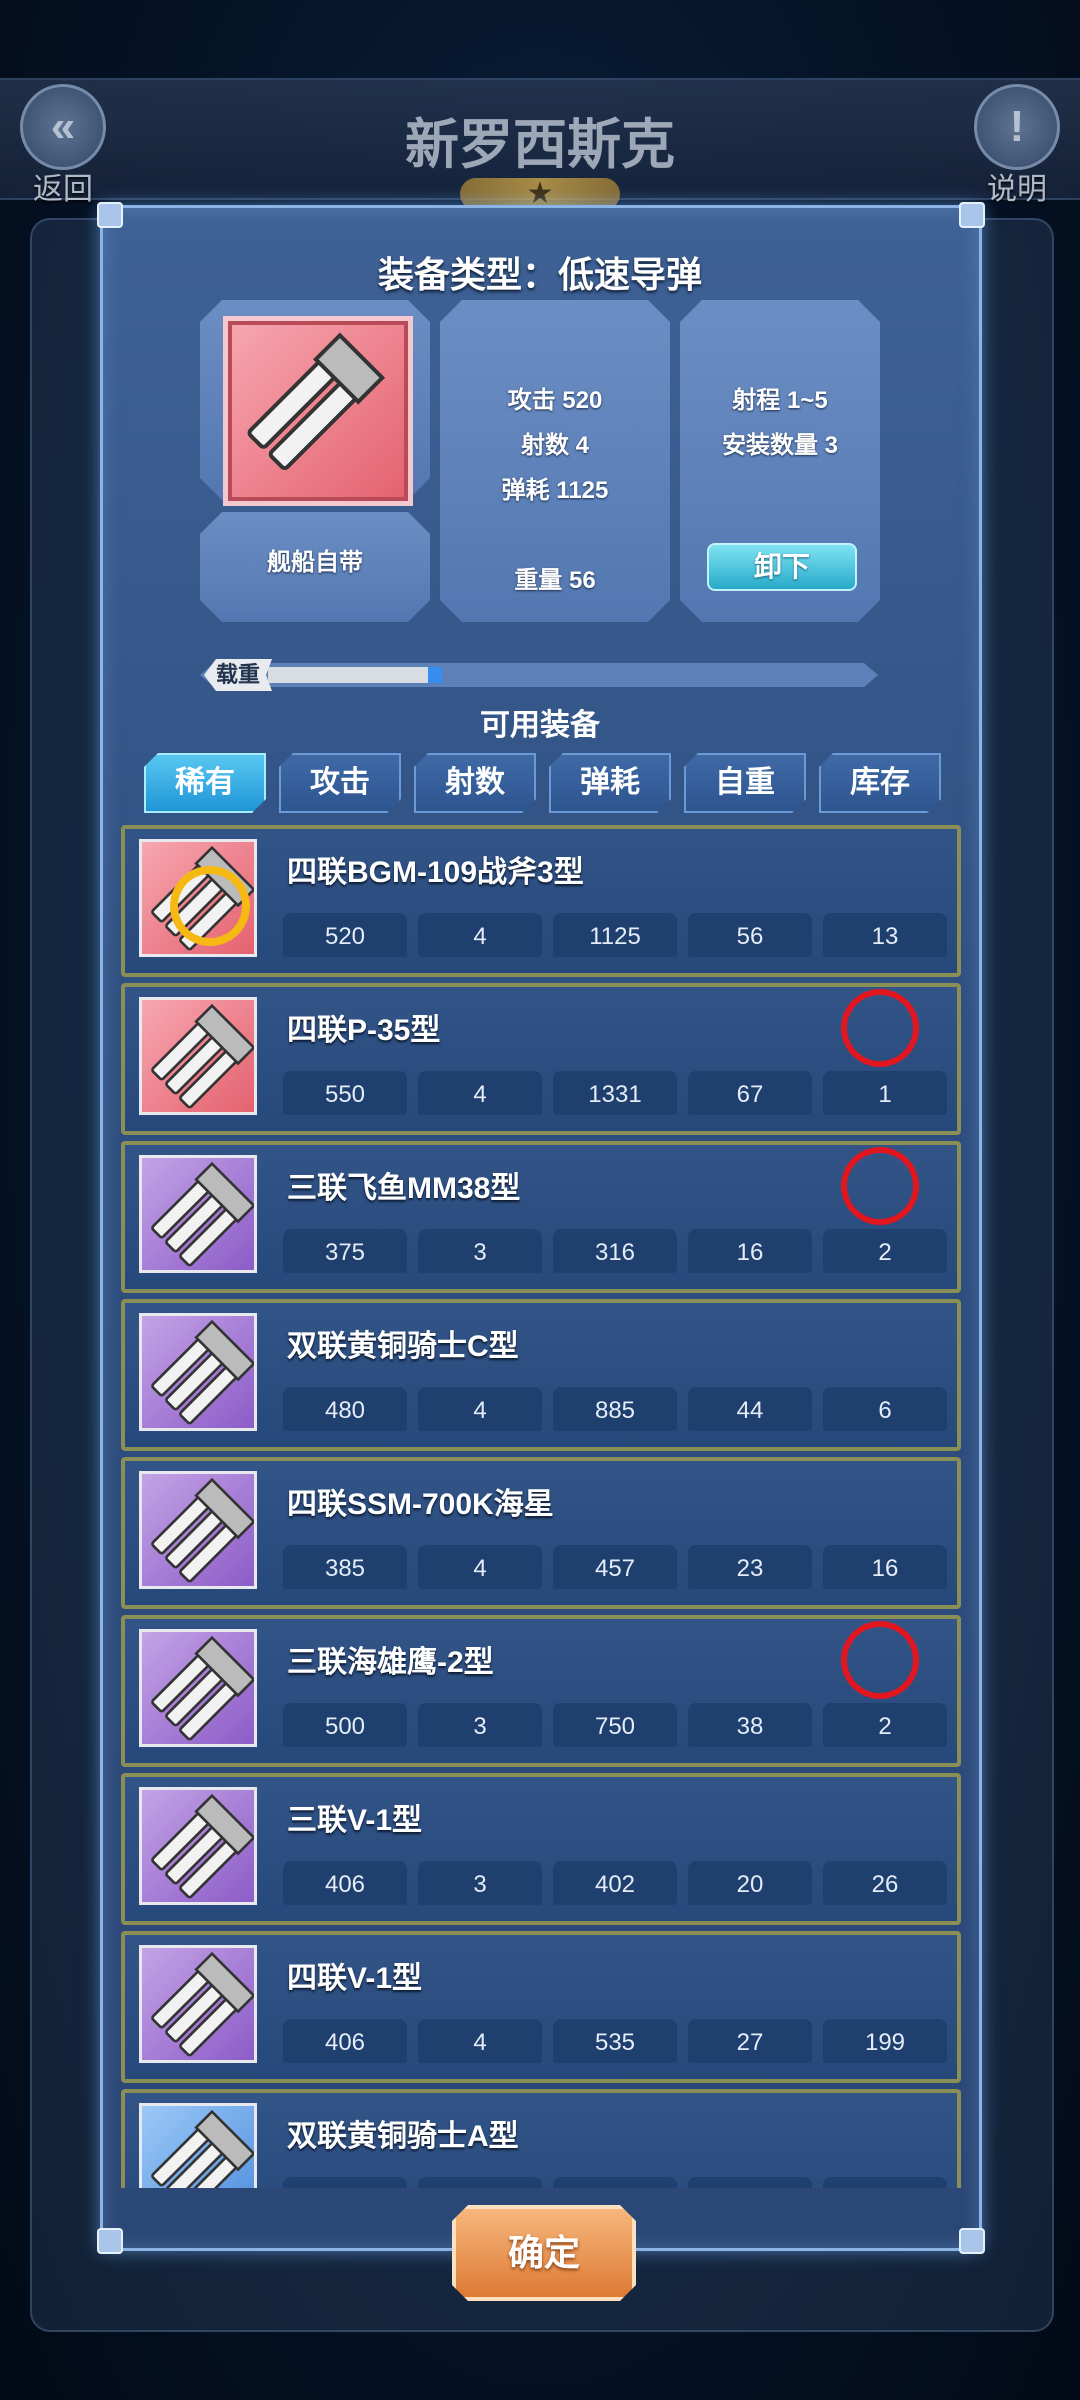 The height and width of the screenshot is (2400, 1080). I want to click on tab-weight: 自重, so click(745, 783).